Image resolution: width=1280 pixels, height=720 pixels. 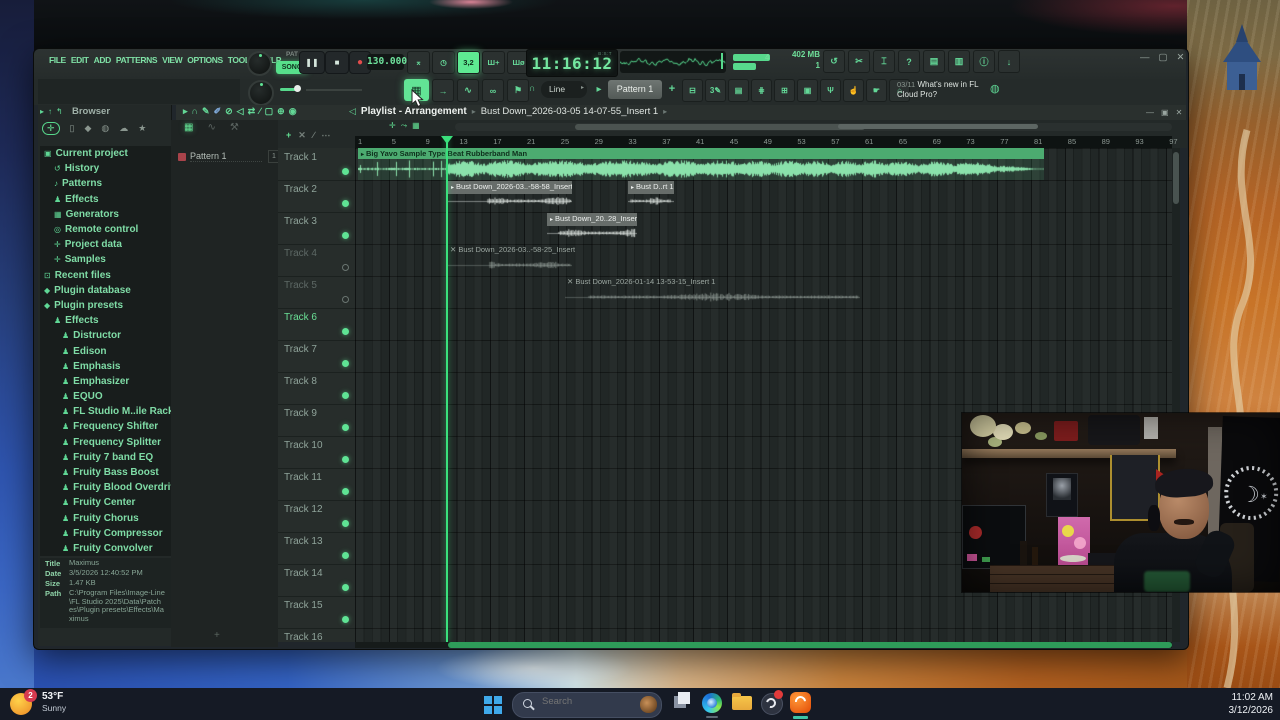 I want to click on follow-icon: ⤳, so click(x=404, y=126).